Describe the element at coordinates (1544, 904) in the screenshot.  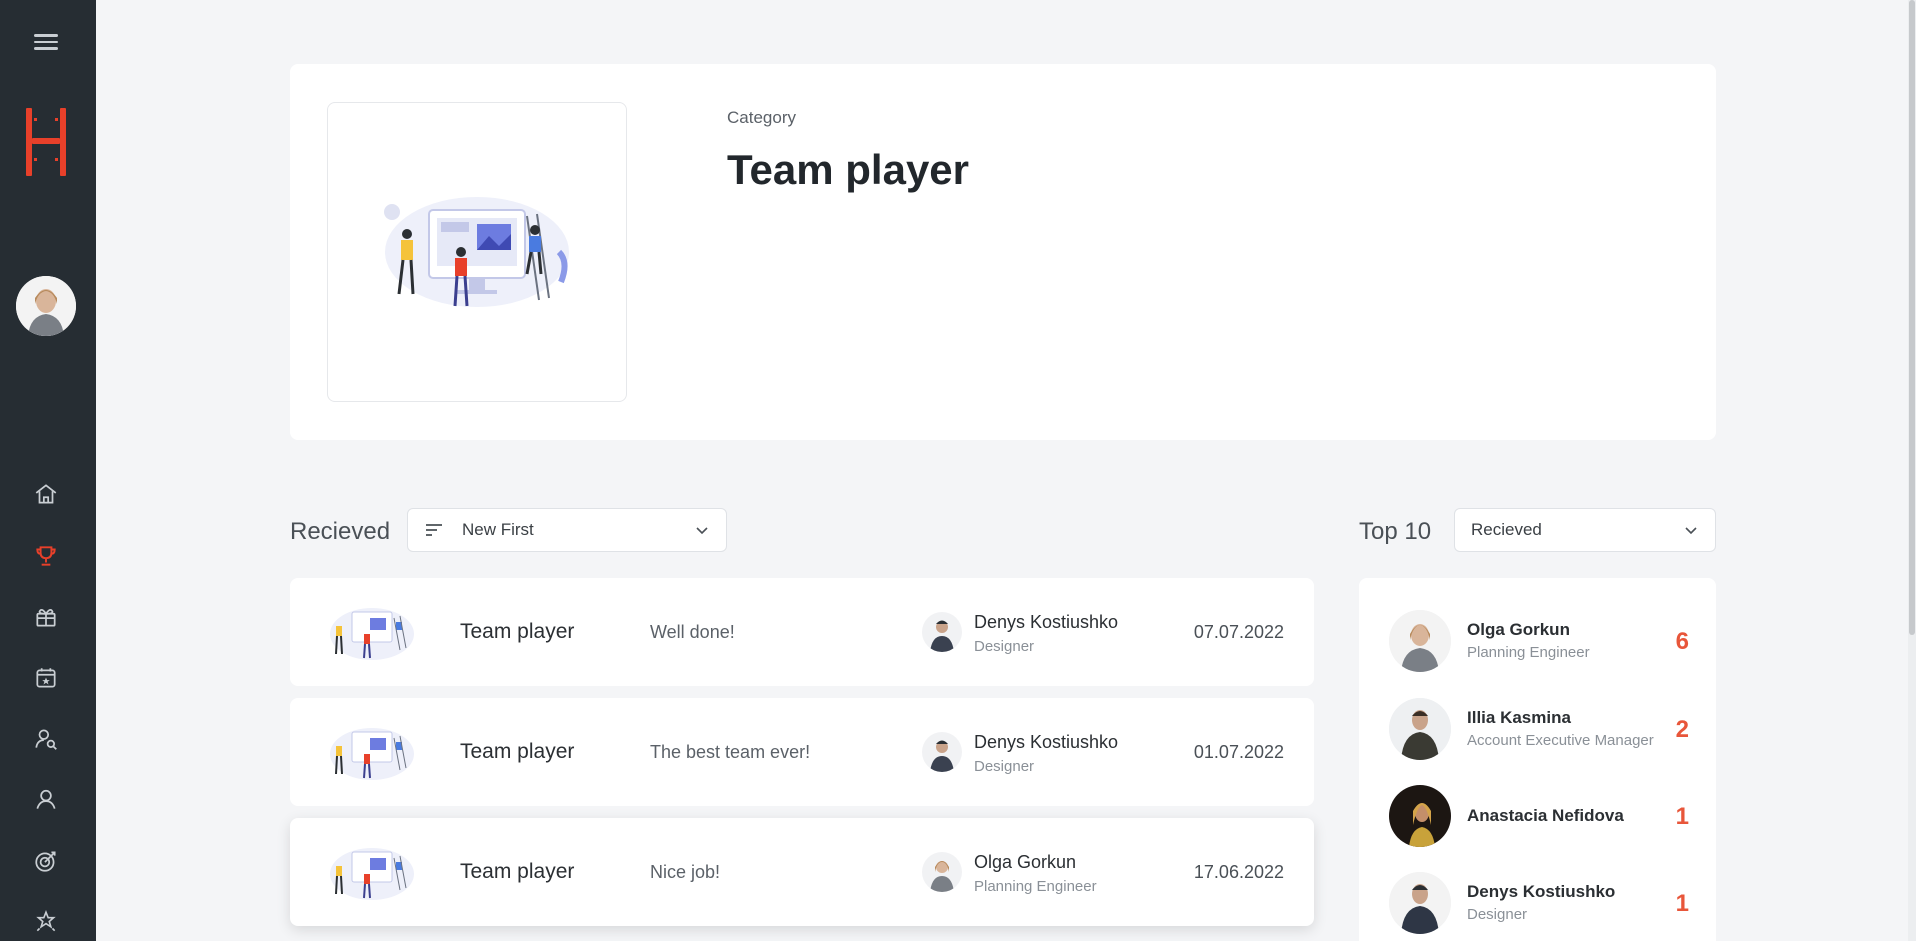
I see `top10-row: Denys Kostiushko Designer 1` at that location.